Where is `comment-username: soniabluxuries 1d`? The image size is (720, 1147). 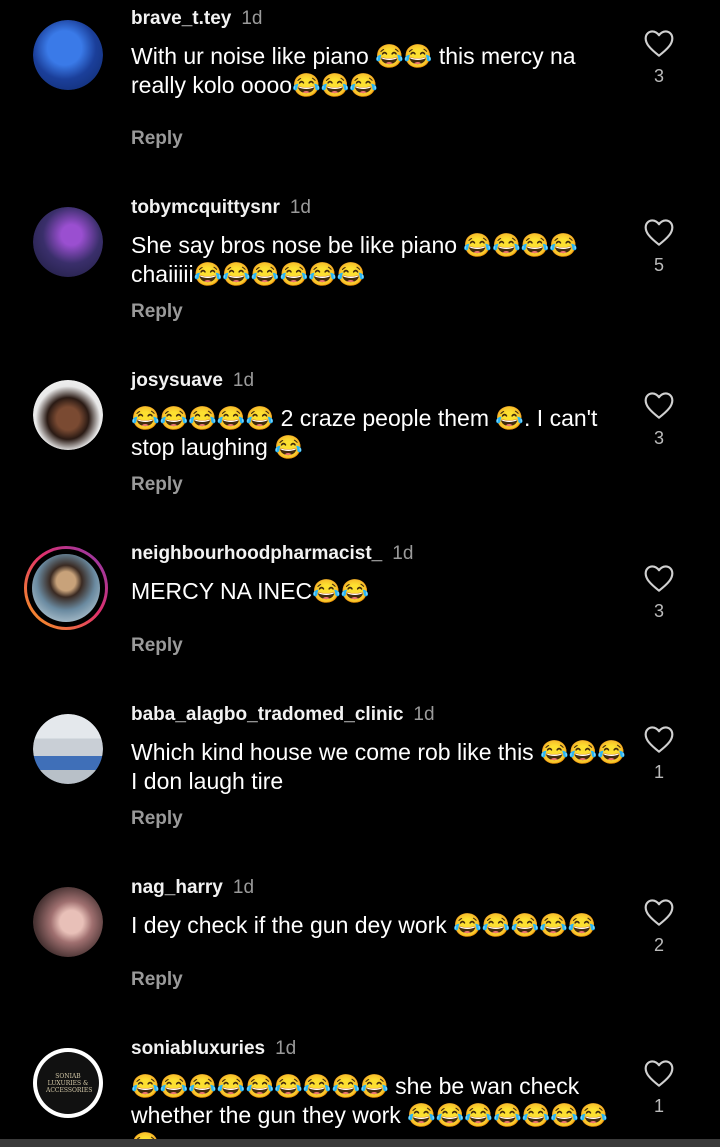
comment-username: soniabluxuries 1d is located at coordinates (213, 1049).